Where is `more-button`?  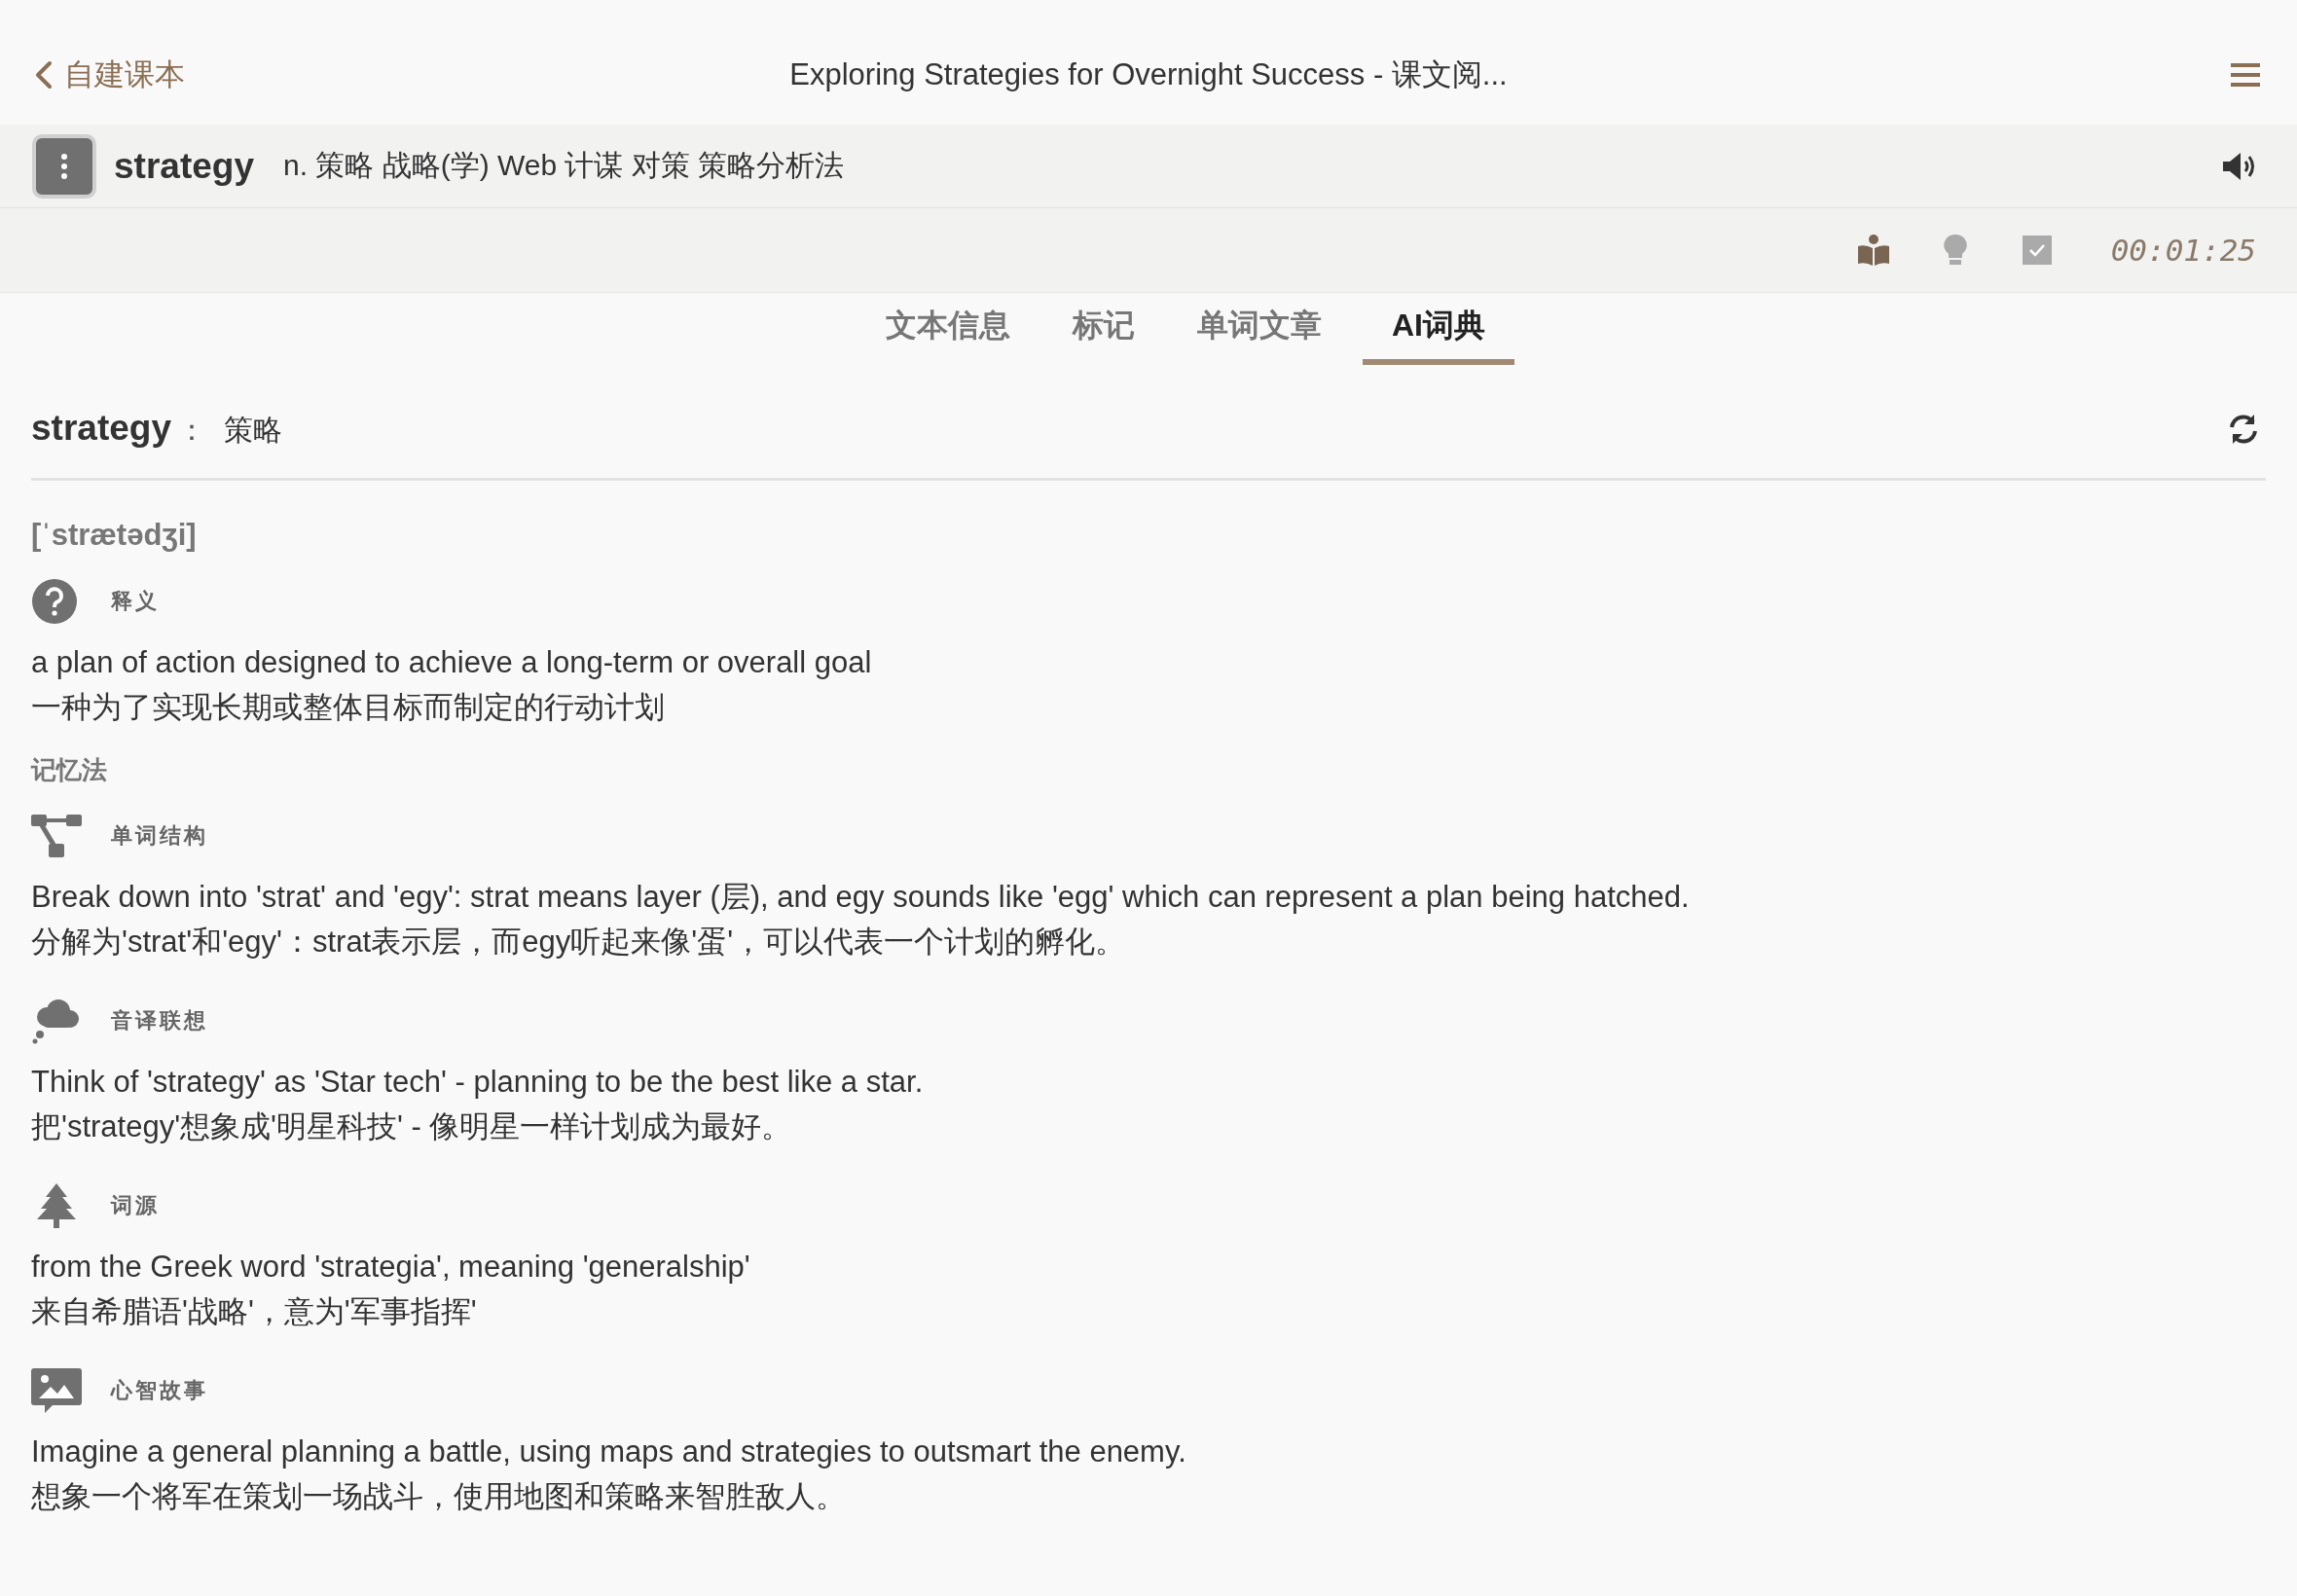
more-button is located at coordinates (64, 166).